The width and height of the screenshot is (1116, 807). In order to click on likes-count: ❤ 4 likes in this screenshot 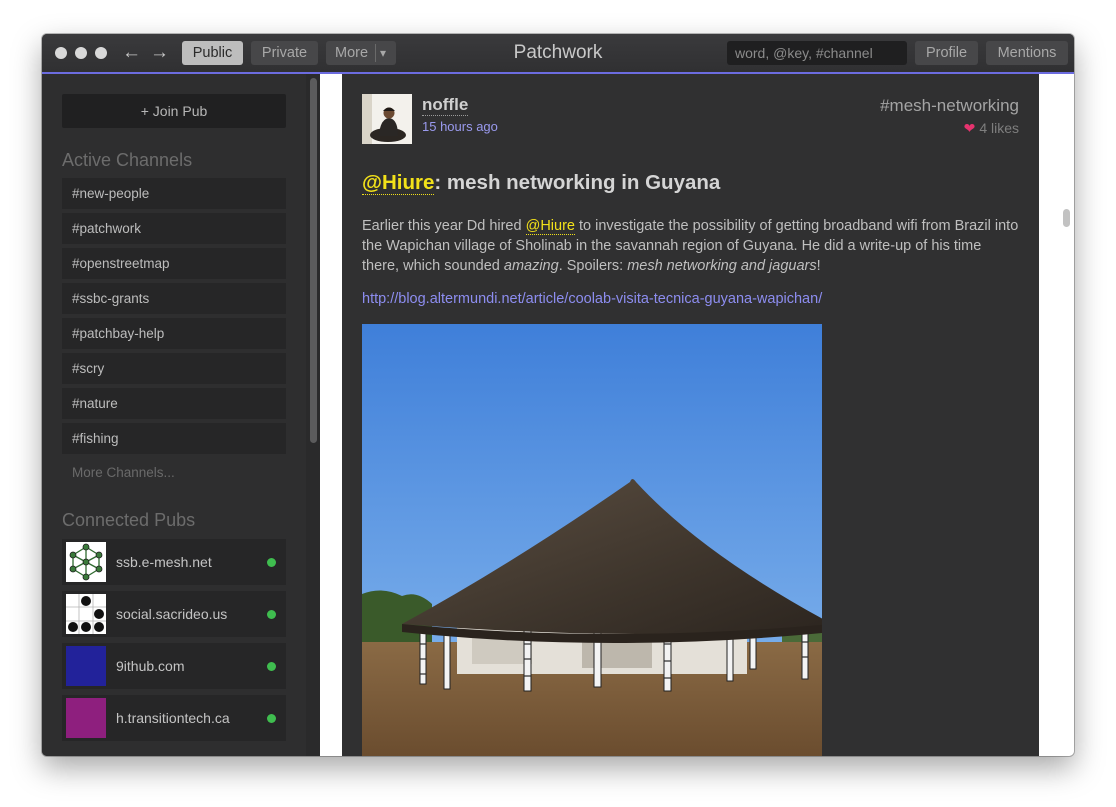, I will do `click(991, 128)`.